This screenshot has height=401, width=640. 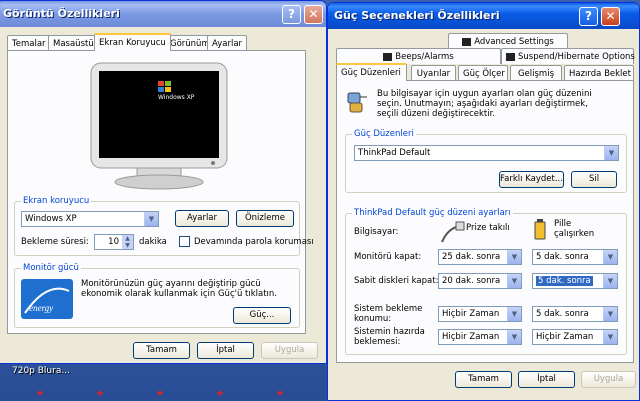 What do you see at coordinates (471, 281) in the screenshot?
I see `select-value: 20 dak. sonra` at bounding box center [471, 281].